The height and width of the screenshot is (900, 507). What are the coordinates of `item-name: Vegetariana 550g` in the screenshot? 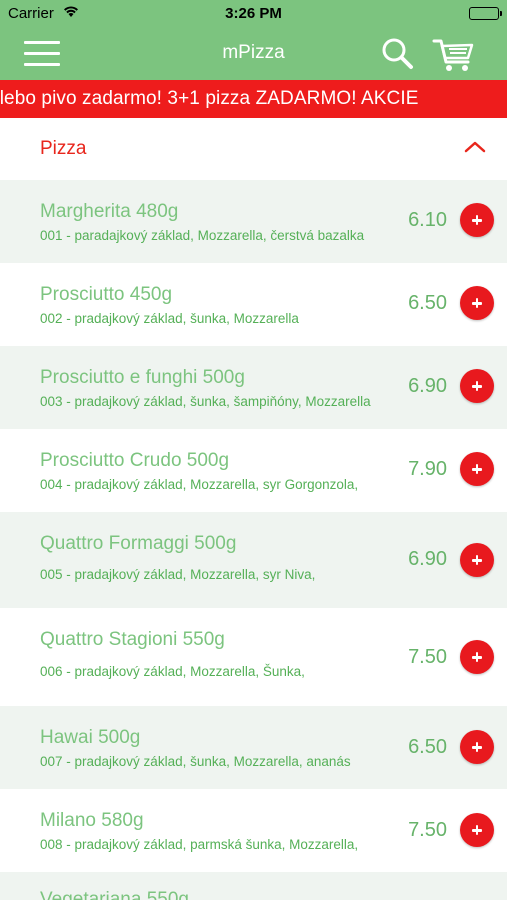 It's located at (114, 894).